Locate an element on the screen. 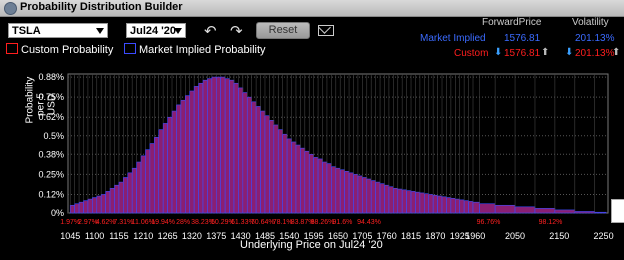  down-arrow-icon: ⬇ is located at coordinates (498, 52).